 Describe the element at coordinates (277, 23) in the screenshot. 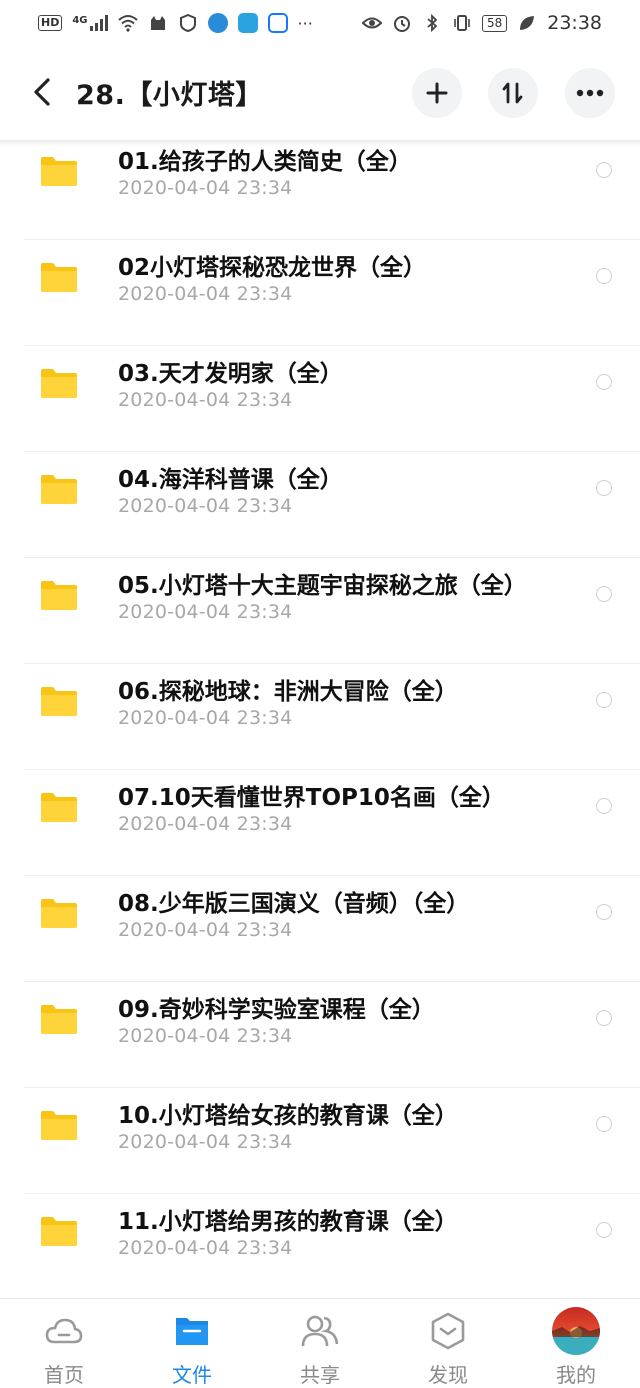

I see `alipay-app-icon` at that location.